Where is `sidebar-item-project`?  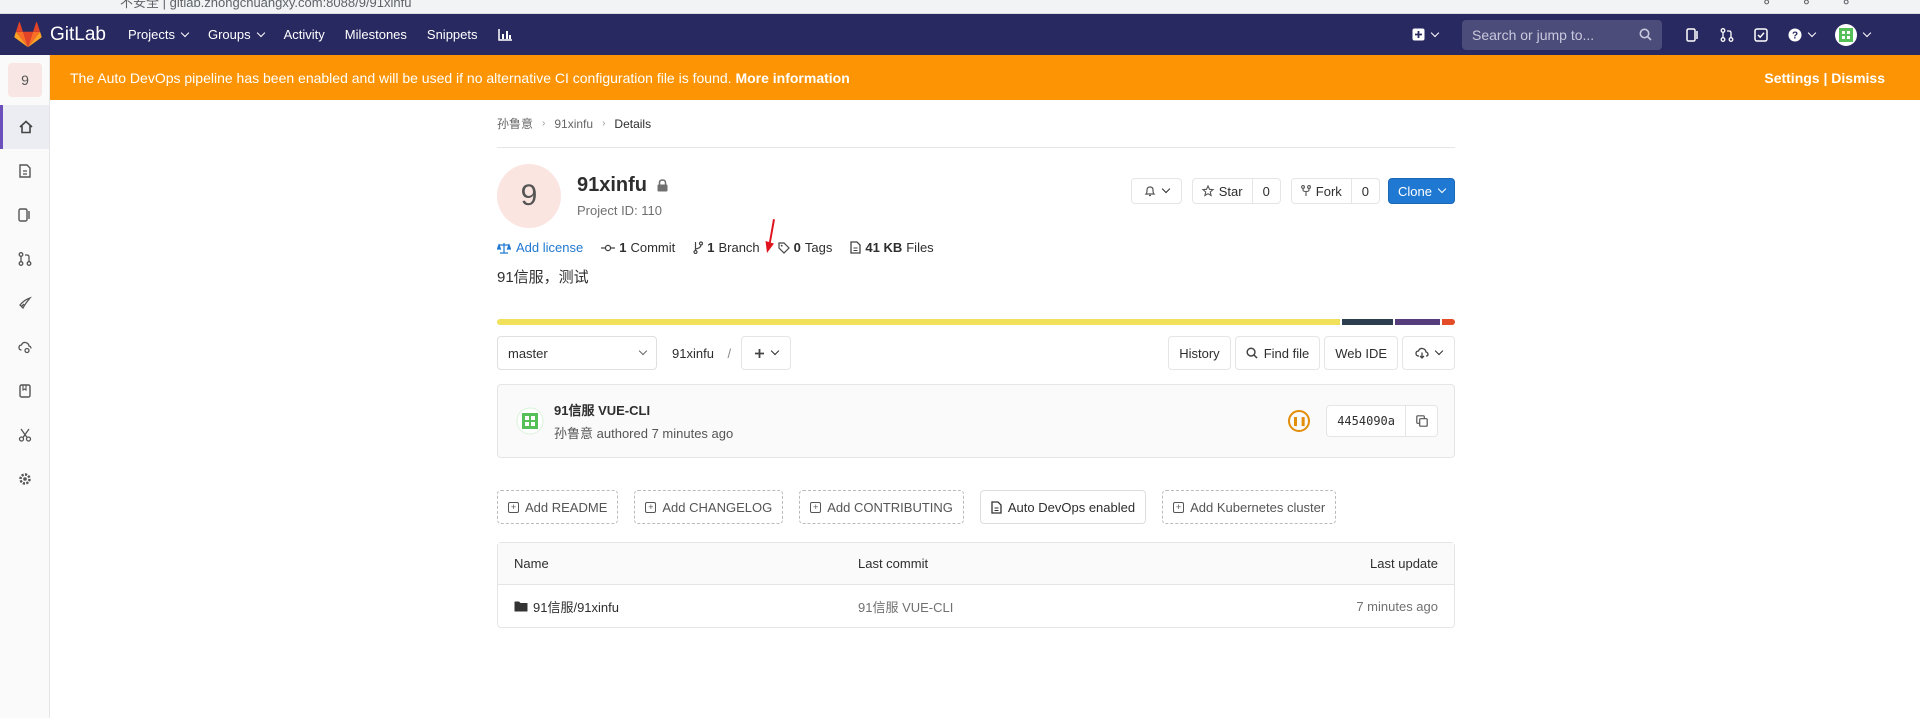 sidebar-item-project is located at coordinates (24, 127).